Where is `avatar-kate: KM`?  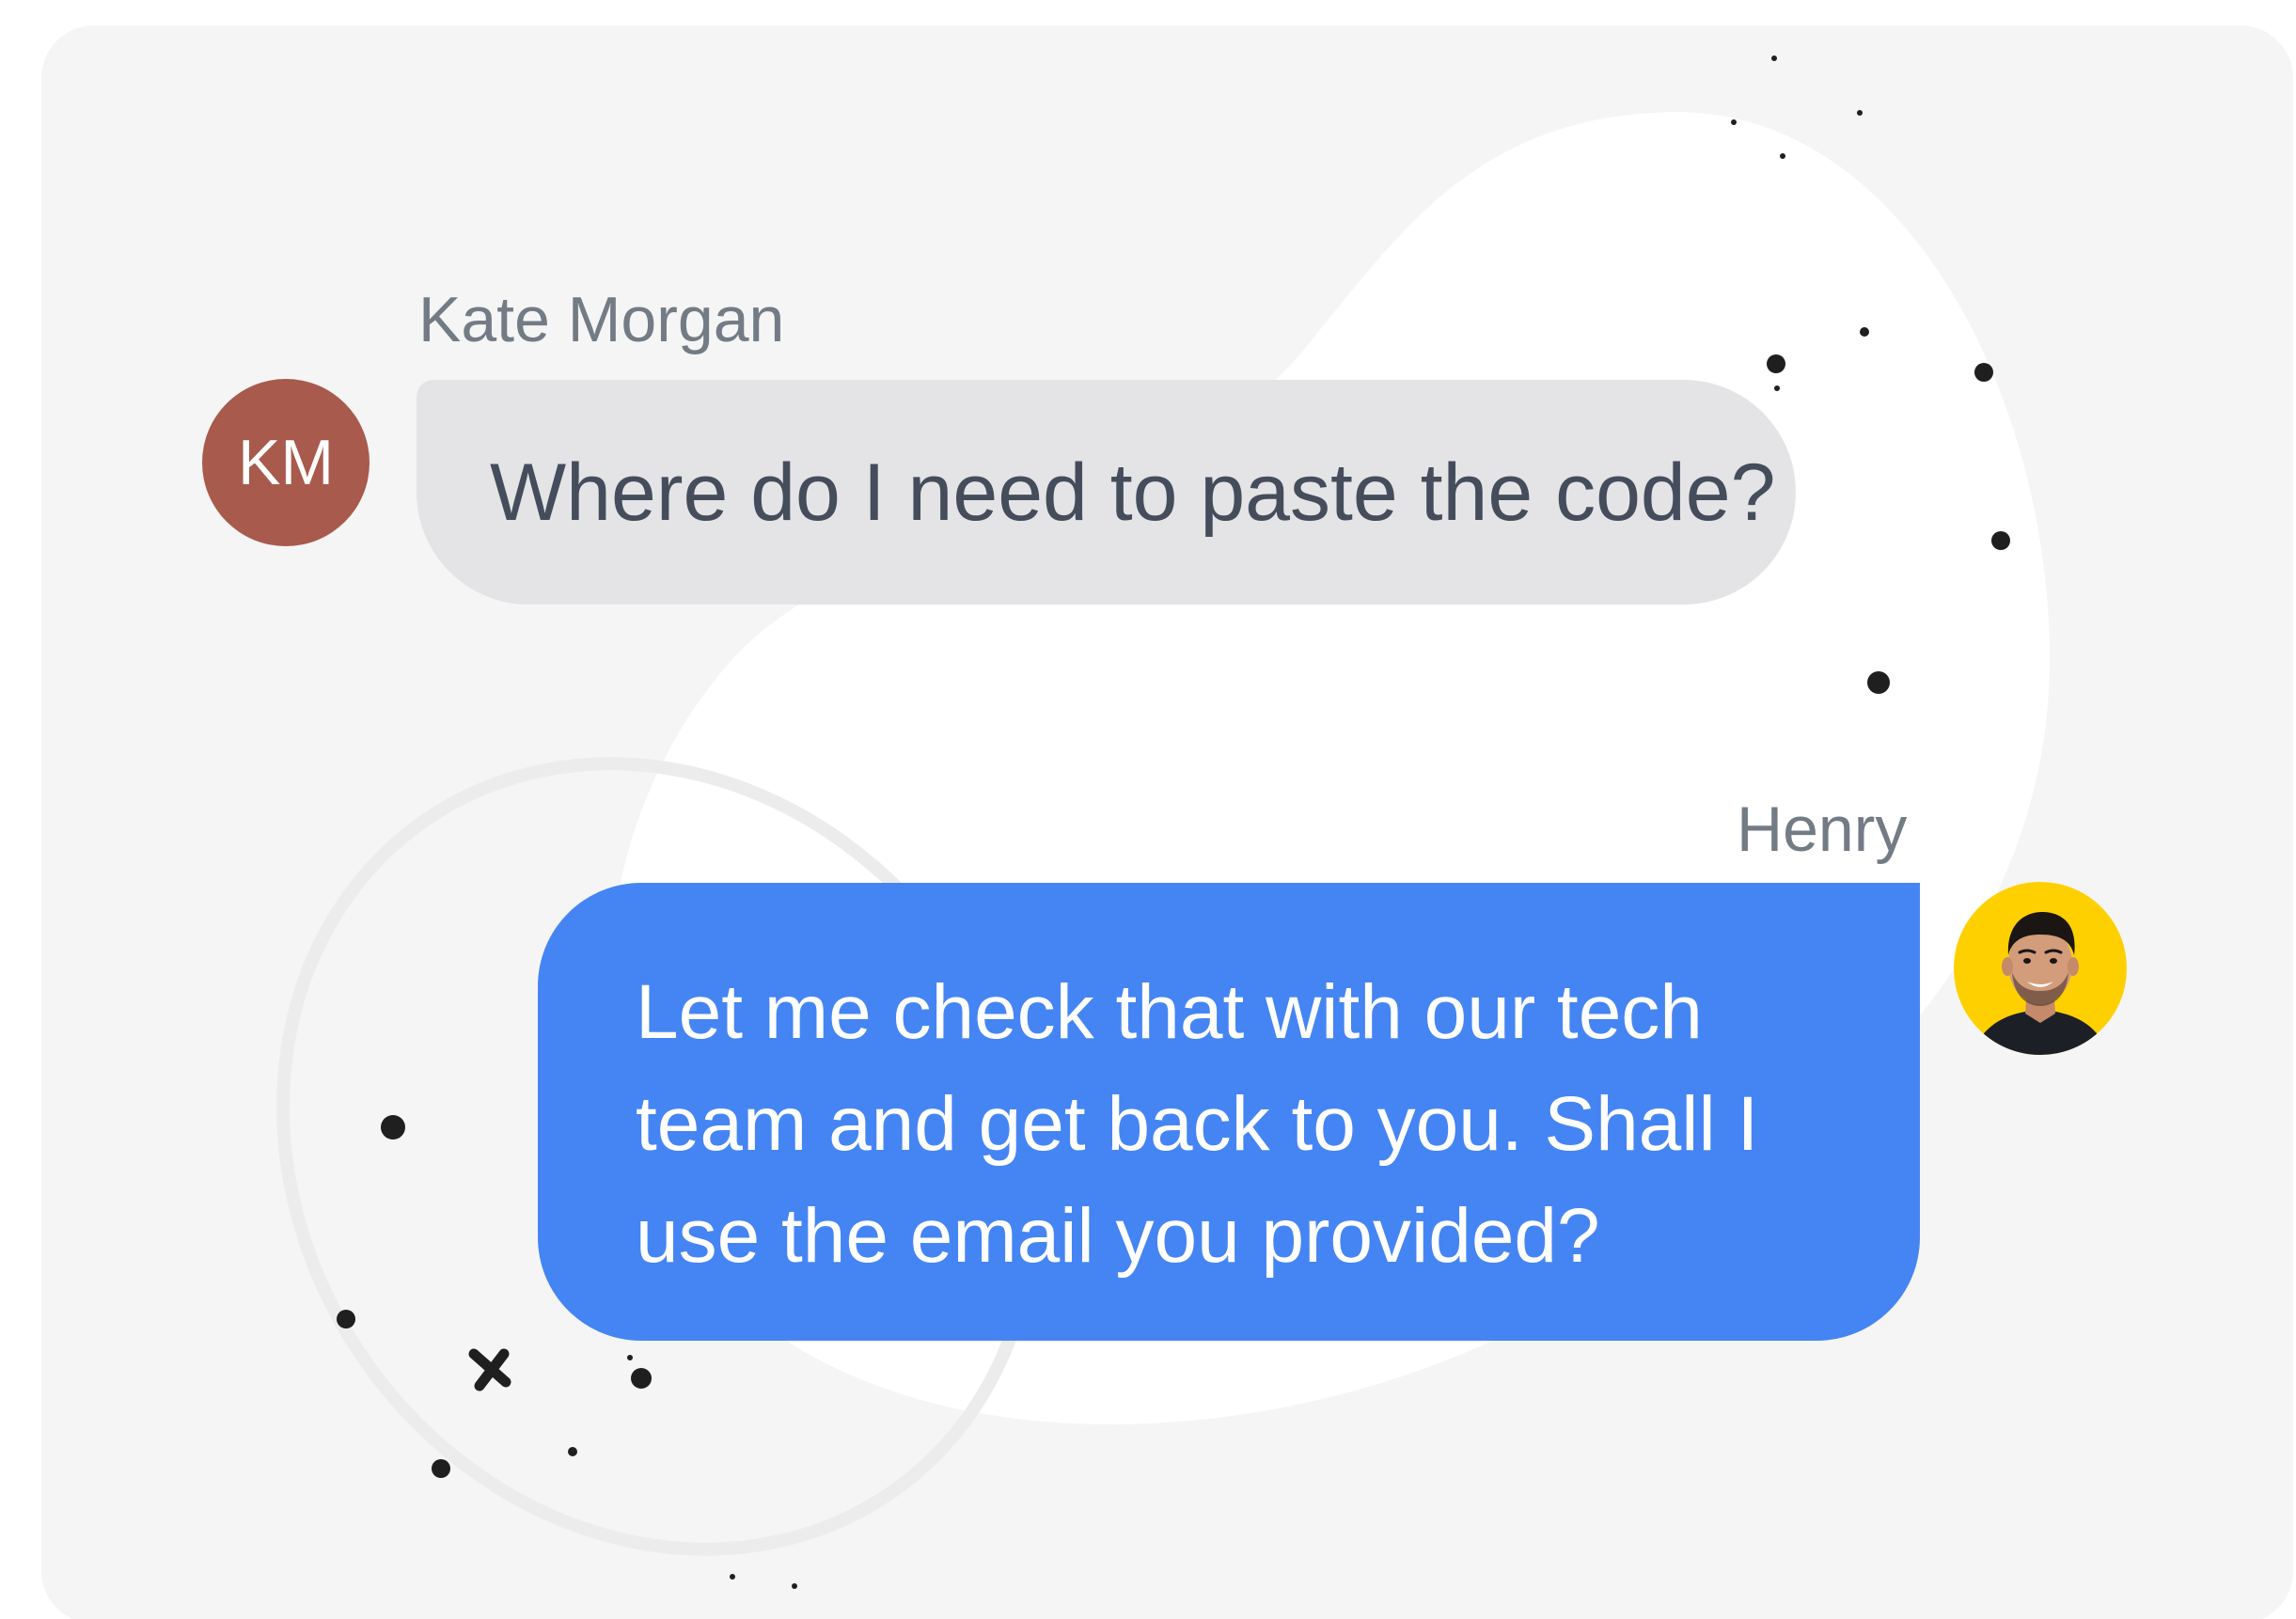 avatar-kate: KM is located at coordinates (286, 462).